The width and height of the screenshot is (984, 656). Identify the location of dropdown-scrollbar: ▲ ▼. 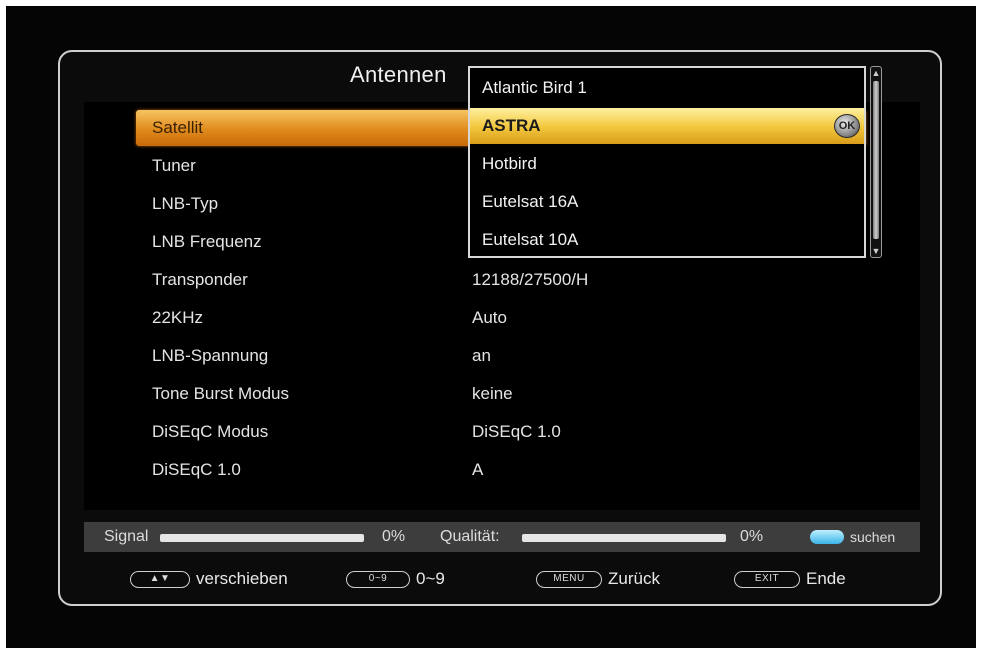
(876, 162).